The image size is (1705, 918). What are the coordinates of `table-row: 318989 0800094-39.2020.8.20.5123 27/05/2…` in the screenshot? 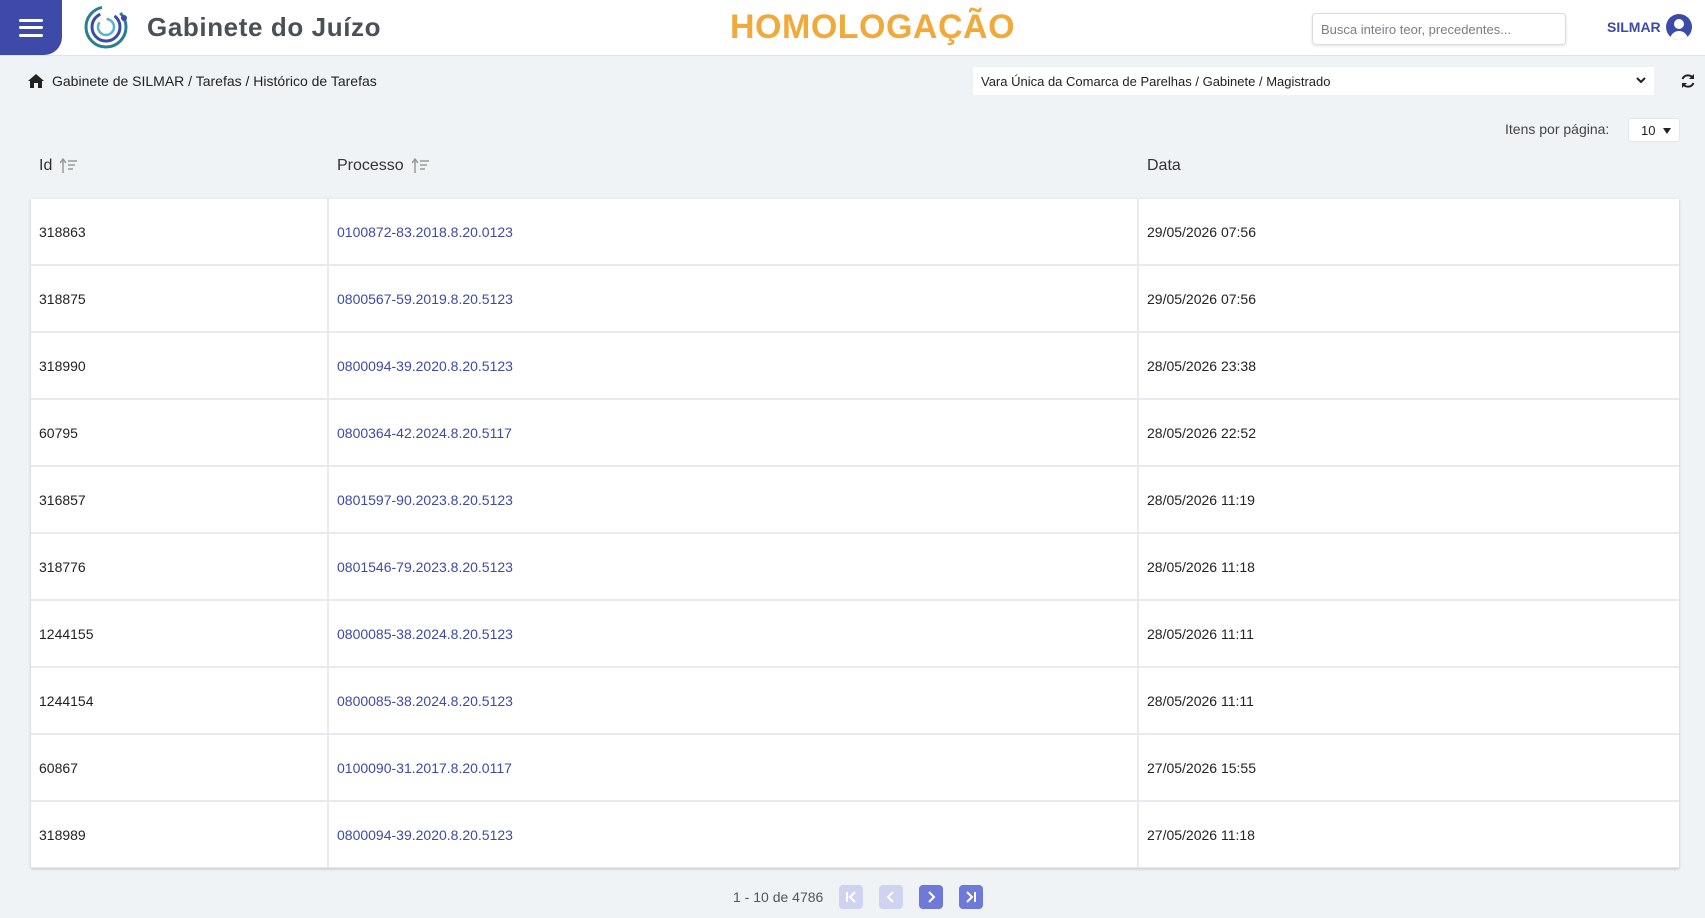 It's located at (855, 834).